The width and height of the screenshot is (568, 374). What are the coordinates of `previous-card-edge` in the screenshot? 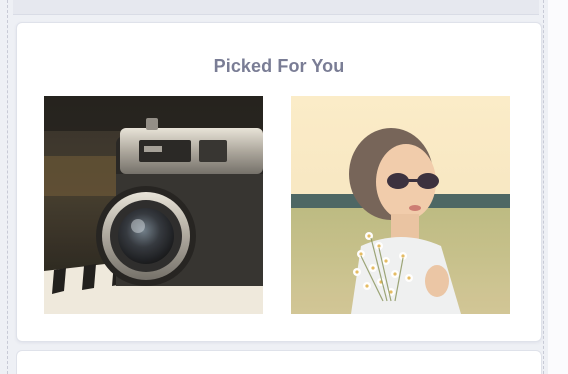 It's located at (276, 7).